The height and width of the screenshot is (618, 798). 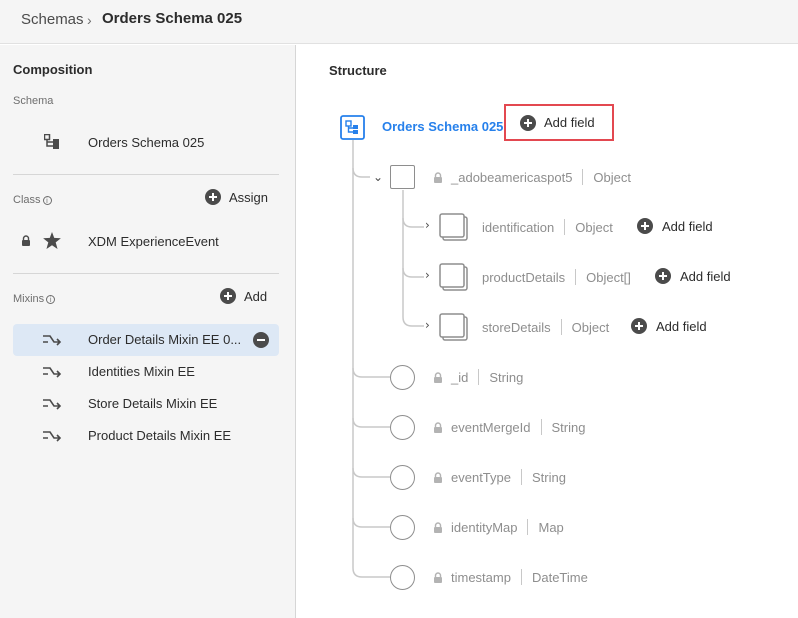 What do you see at coordinates (518, 227) in the screenshot?
I see `field-name: identification` at bounding box center [518, 227].